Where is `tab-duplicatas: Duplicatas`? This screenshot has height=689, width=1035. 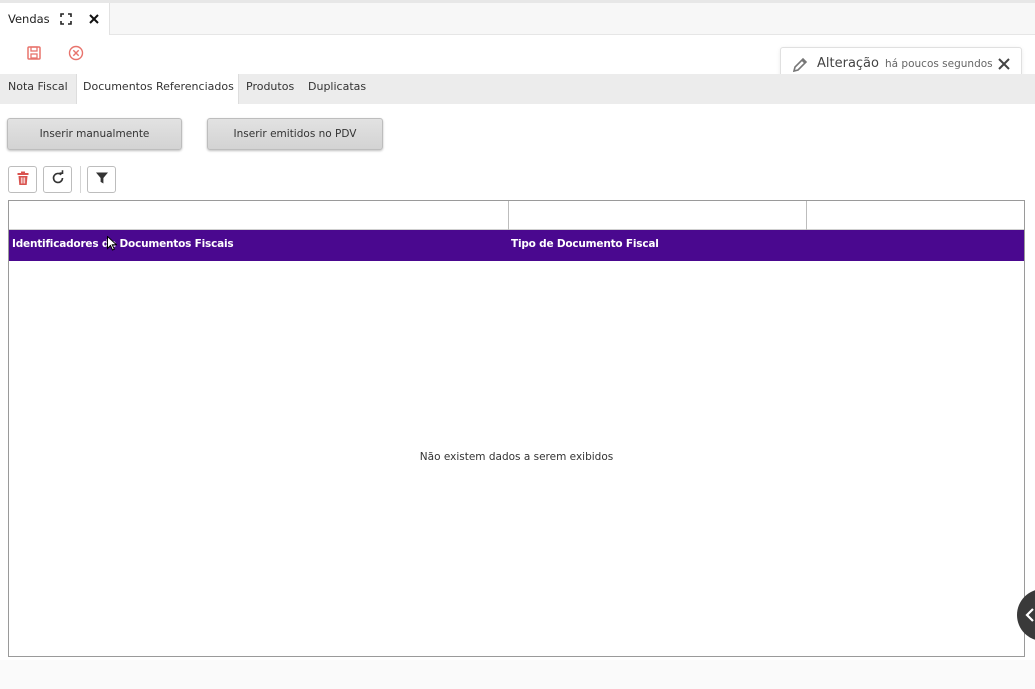 tab-duplicatas: Duplicatas is located at coordinates (337, 89).